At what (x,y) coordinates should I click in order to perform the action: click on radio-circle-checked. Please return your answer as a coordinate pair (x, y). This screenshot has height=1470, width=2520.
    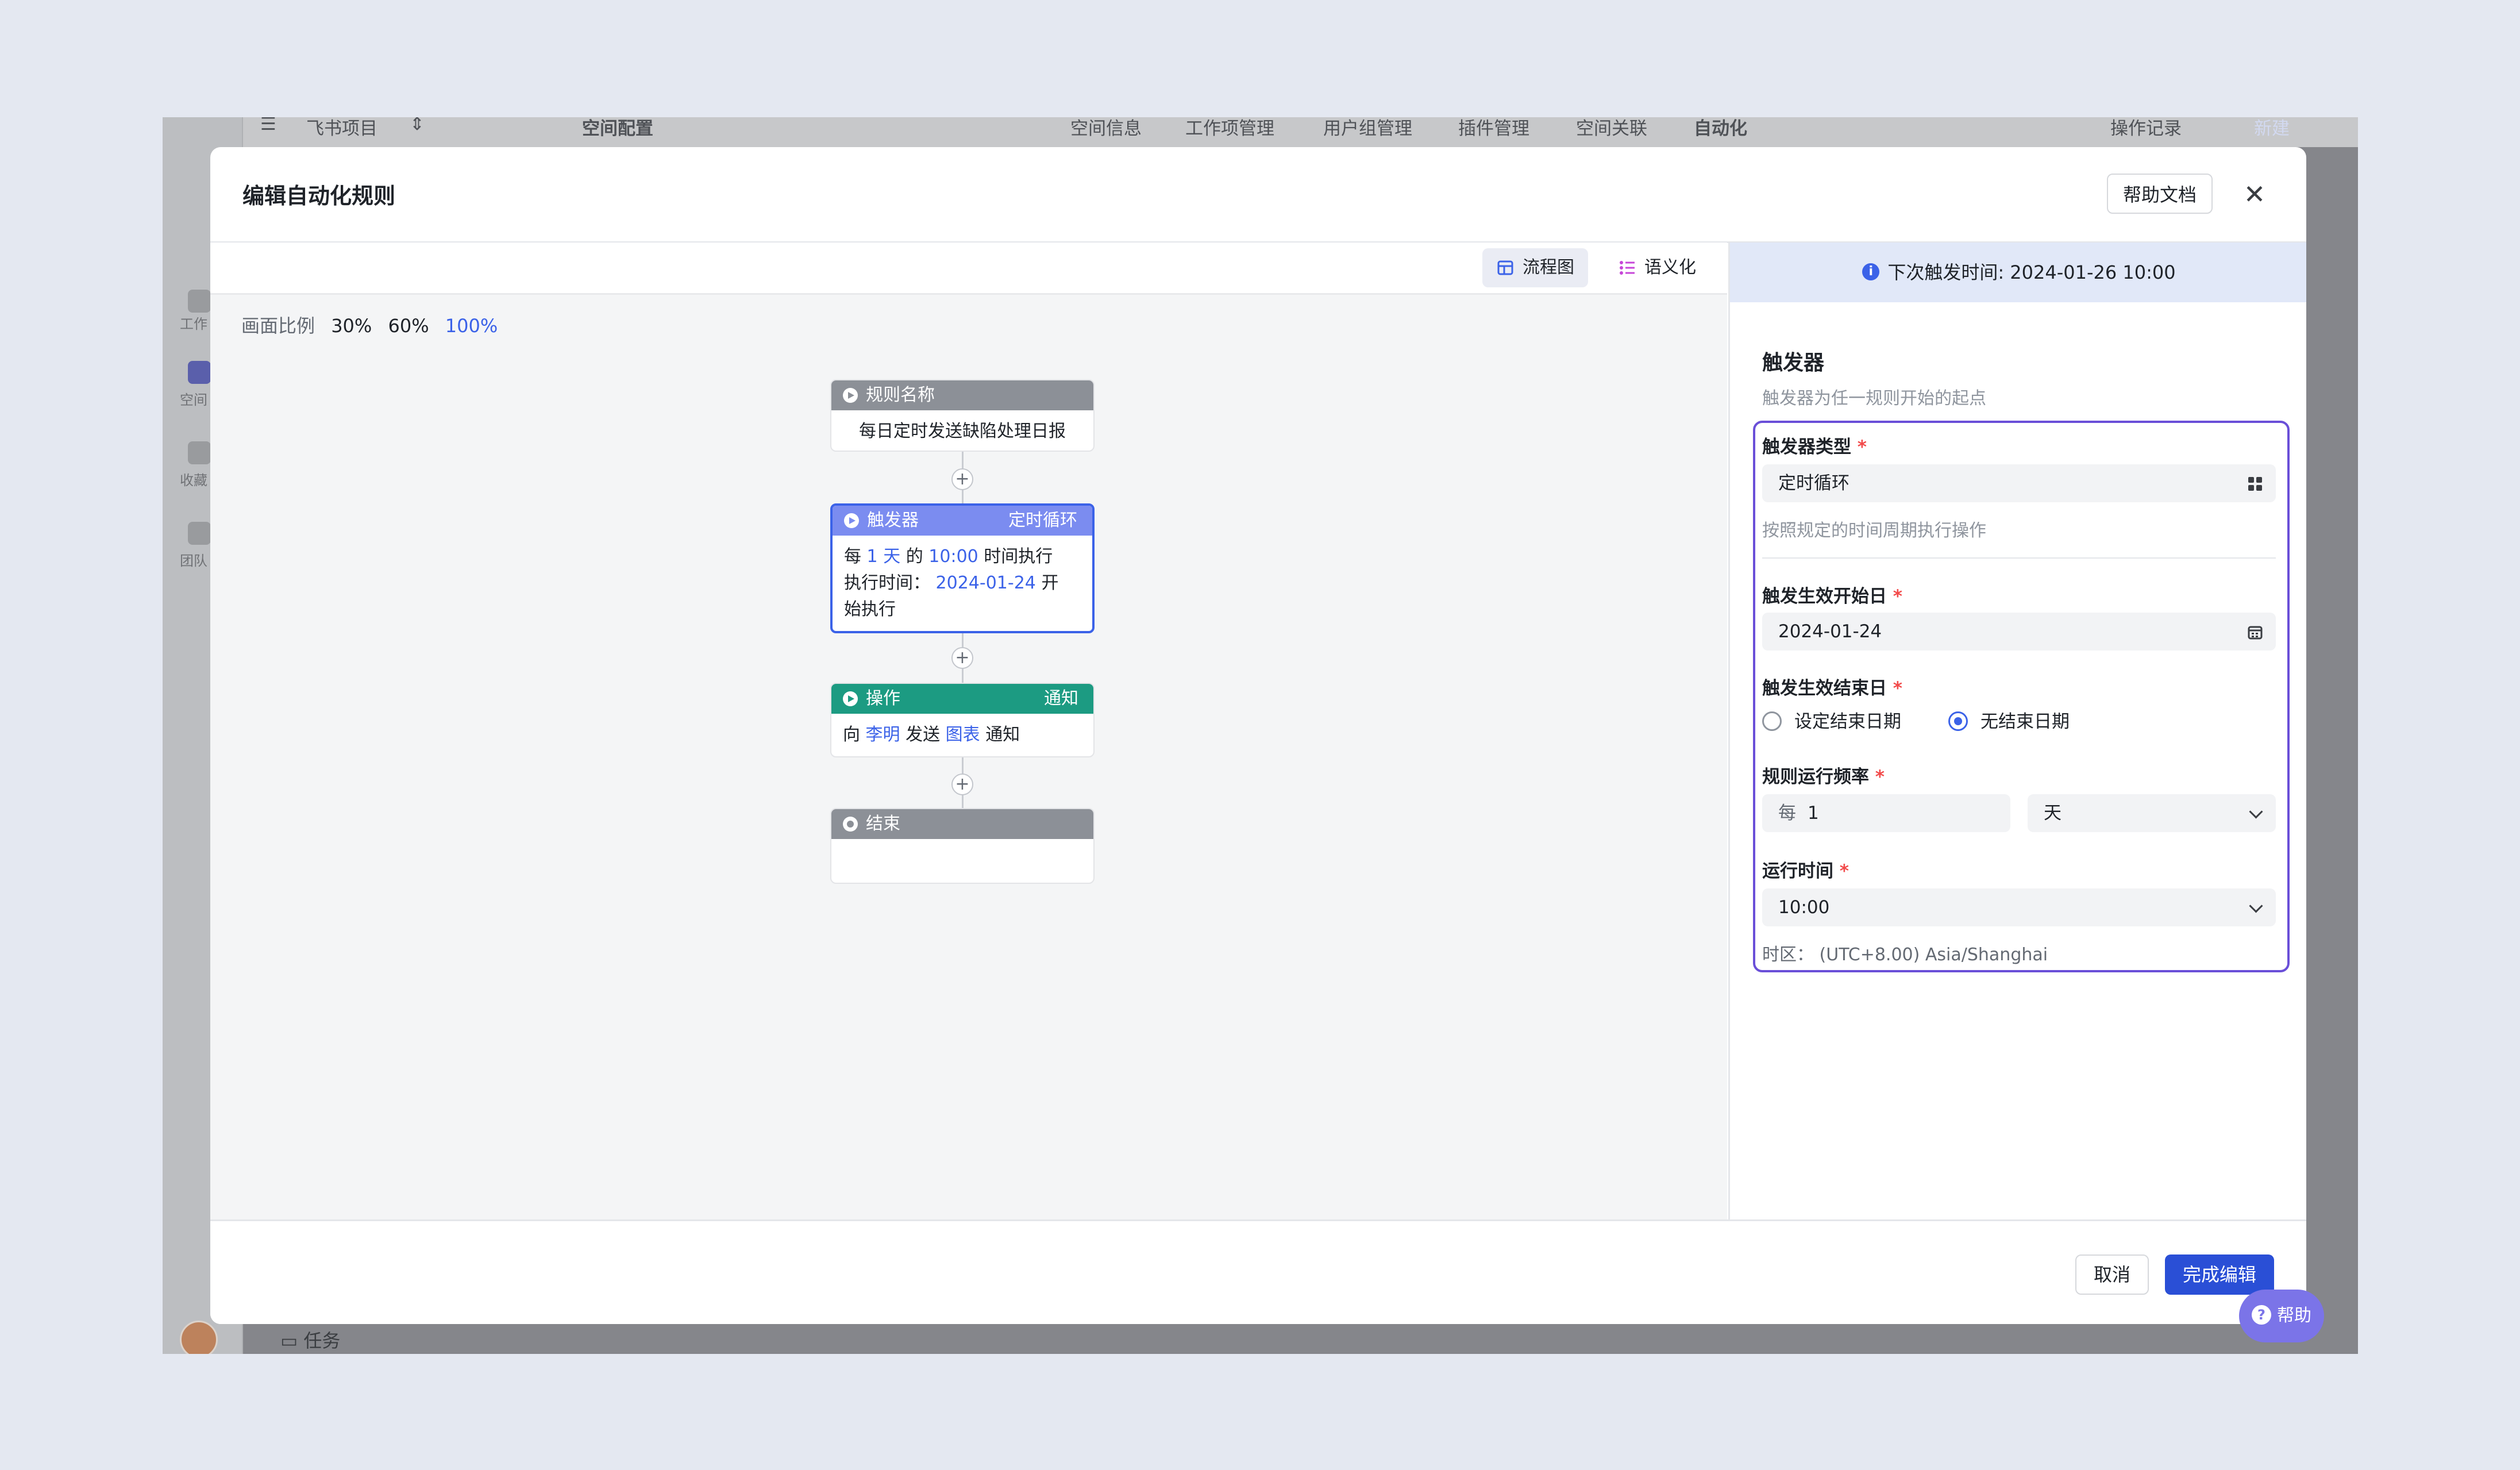
    Looking at the image, I should click on (1958, 721).